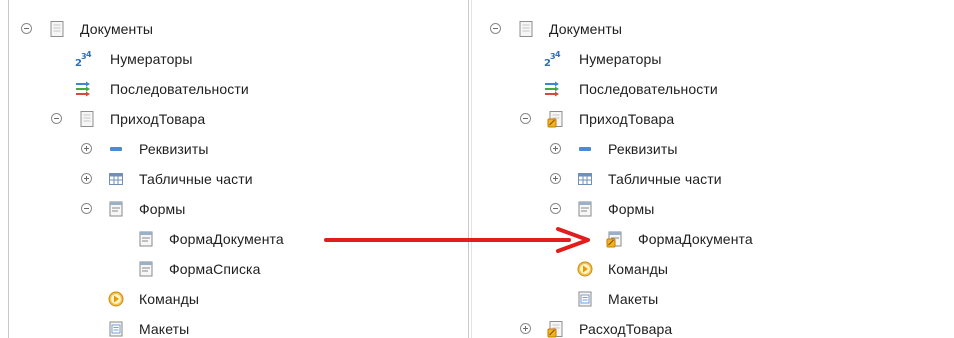  What do you see at coordinates (614, 239) in the screenshot?
I see `modified-form-icon` at bounding box center [614, 239].